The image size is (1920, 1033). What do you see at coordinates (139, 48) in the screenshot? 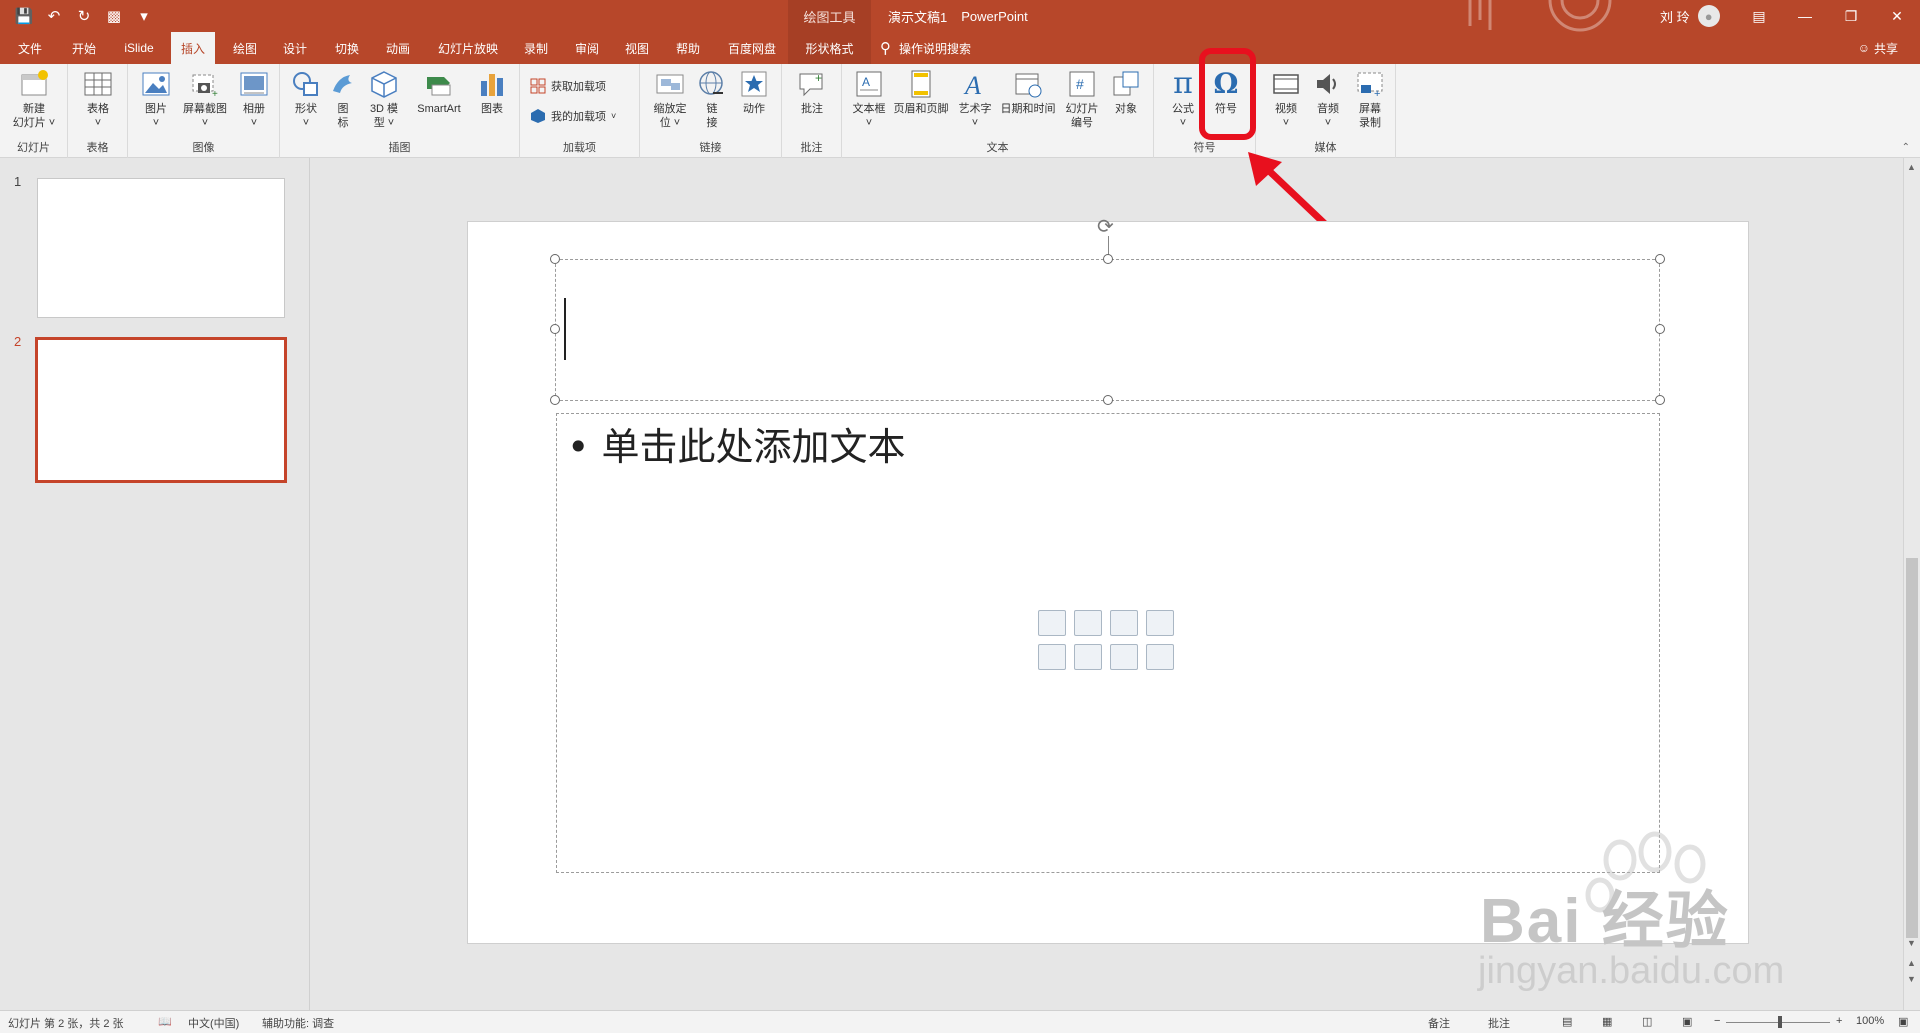
I see `tab-islide: iSlide` at bounding box center [139, 48].